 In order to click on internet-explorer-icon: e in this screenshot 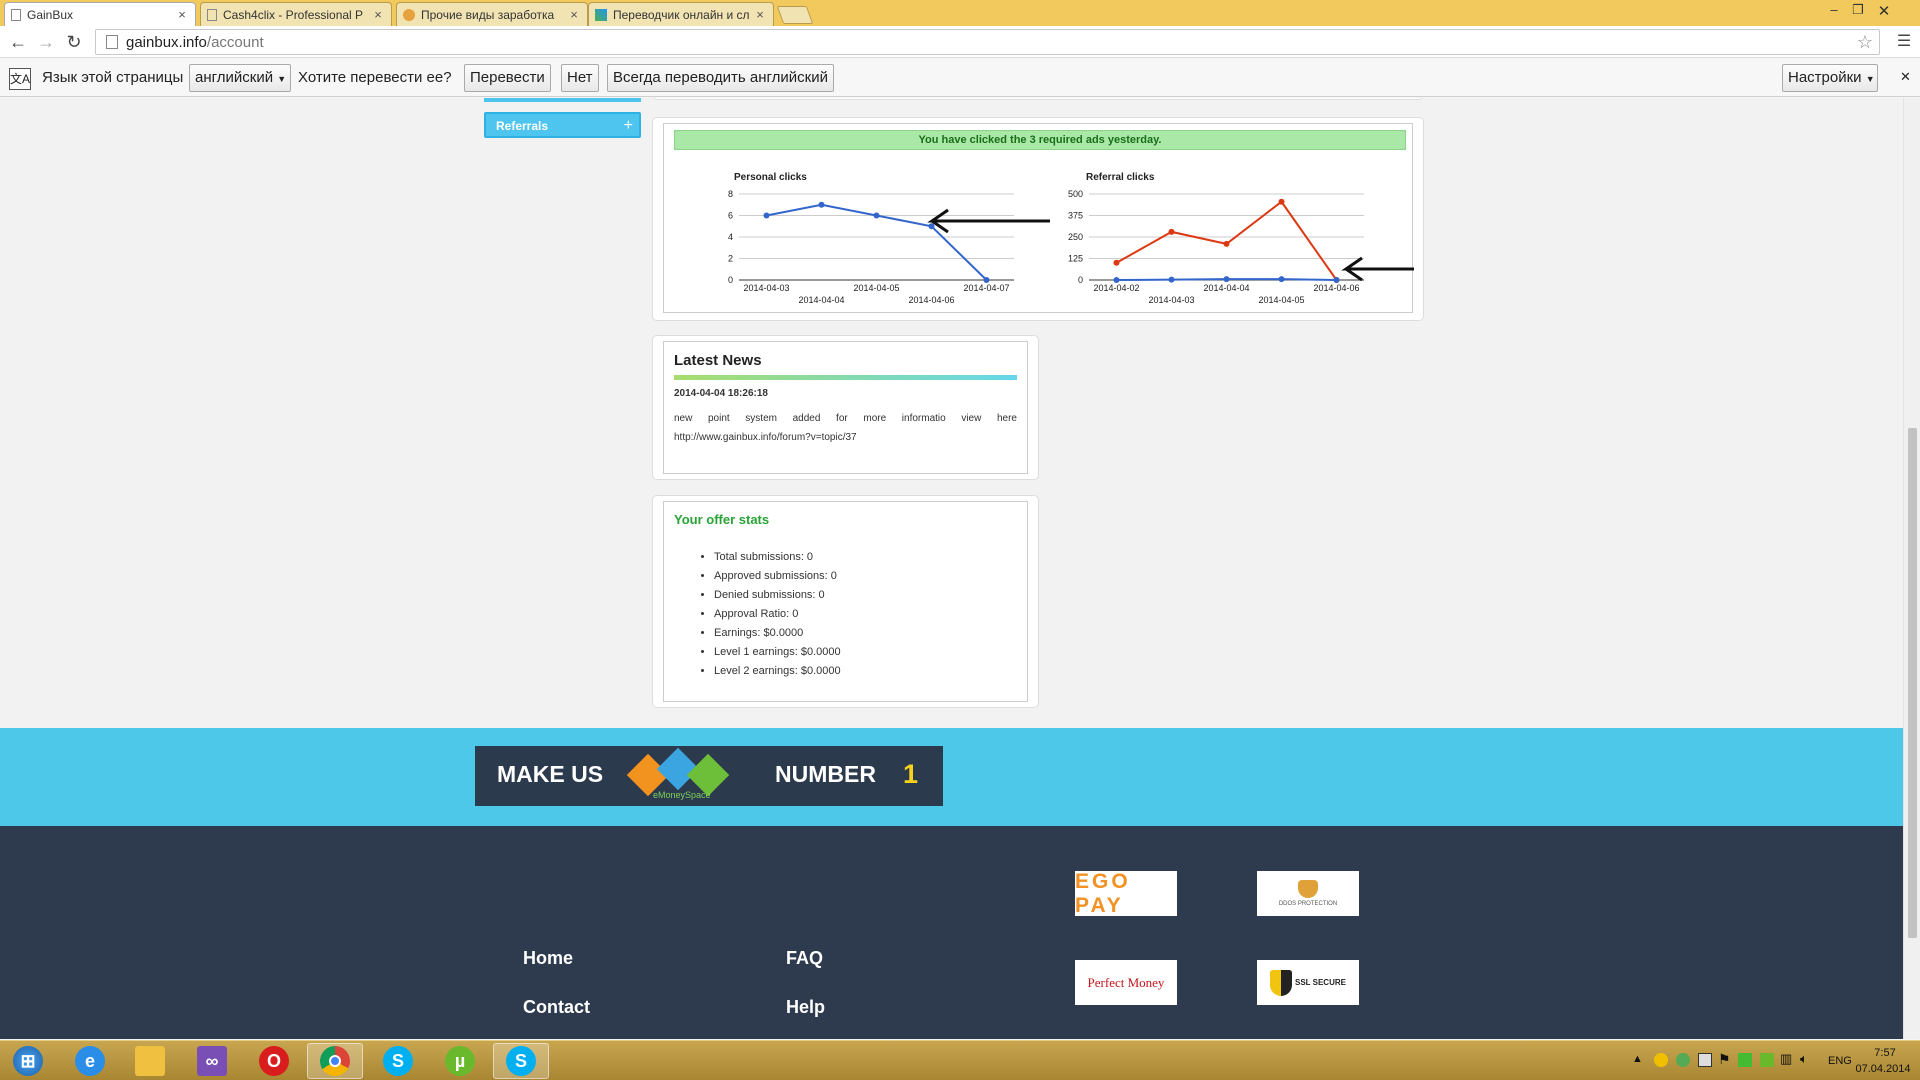, I will do `click(90, 1061)`.